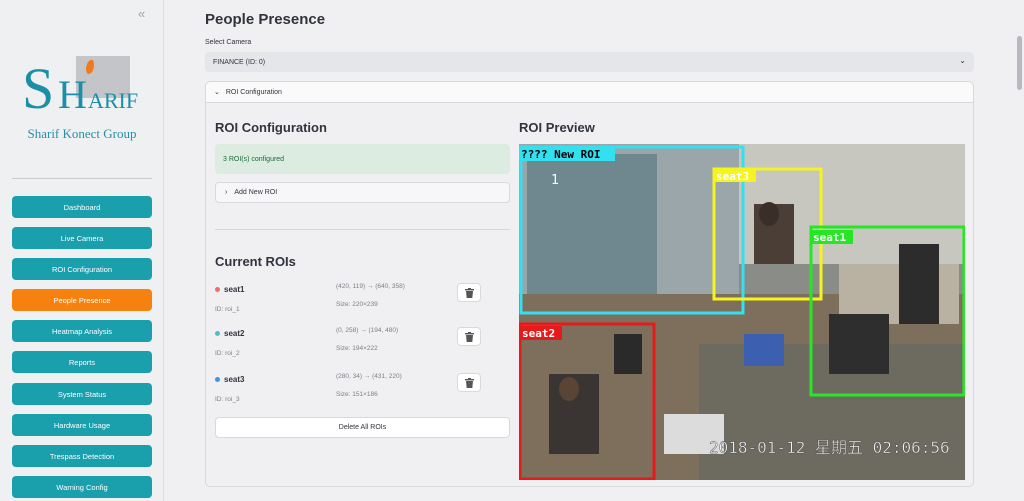 Image resolution: width=1024 pixels, height=501 pixels. Describe the element at coordinates (82, 207) in the screenshot. I see `nav-dashboard: Dashboard` at that location.